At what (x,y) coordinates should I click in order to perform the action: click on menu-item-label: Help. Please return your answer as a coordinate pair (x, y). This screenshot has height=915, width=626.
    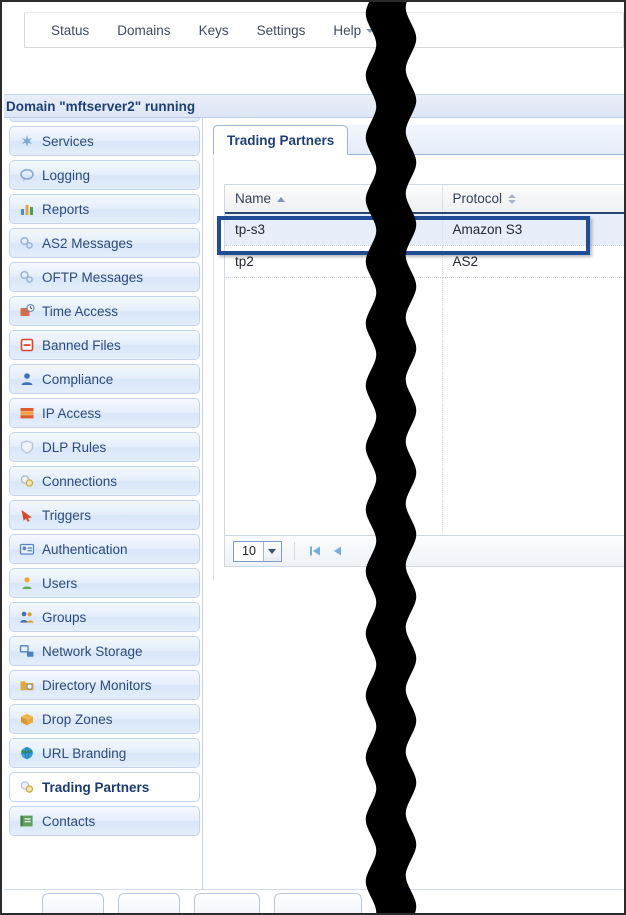
    Looking at the image, I should click on (347, 30).